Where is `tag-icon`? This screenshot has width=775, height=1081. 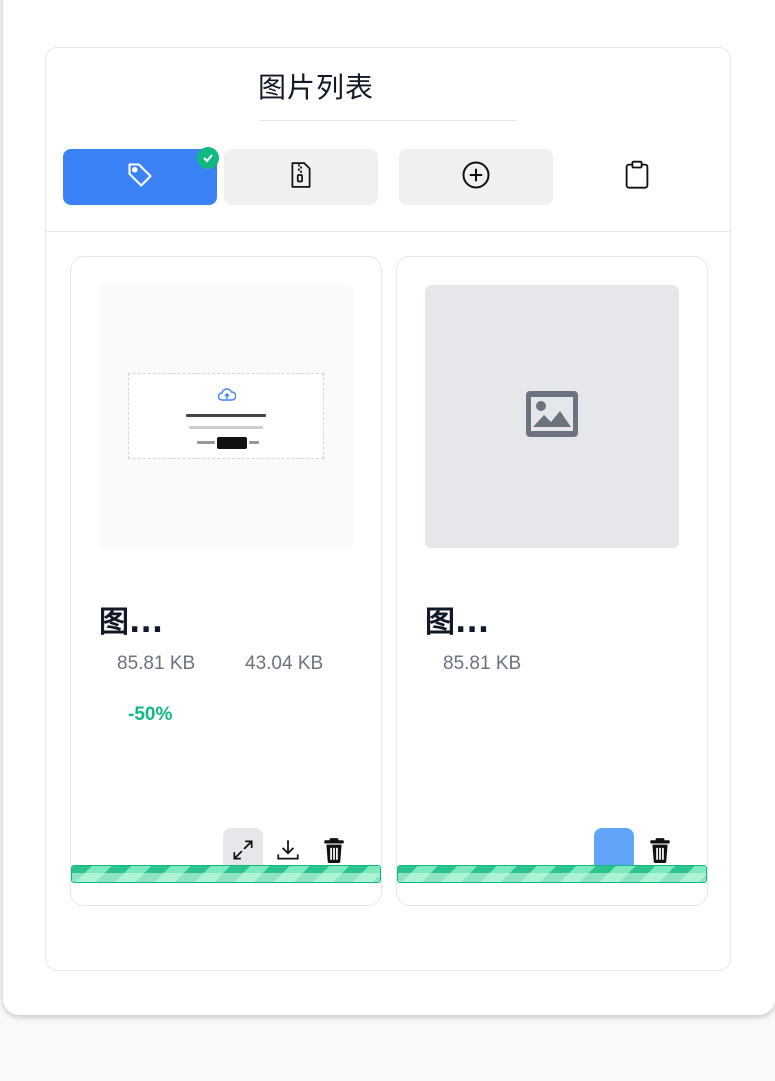
tag-icon is located at coordinates (140, 177).